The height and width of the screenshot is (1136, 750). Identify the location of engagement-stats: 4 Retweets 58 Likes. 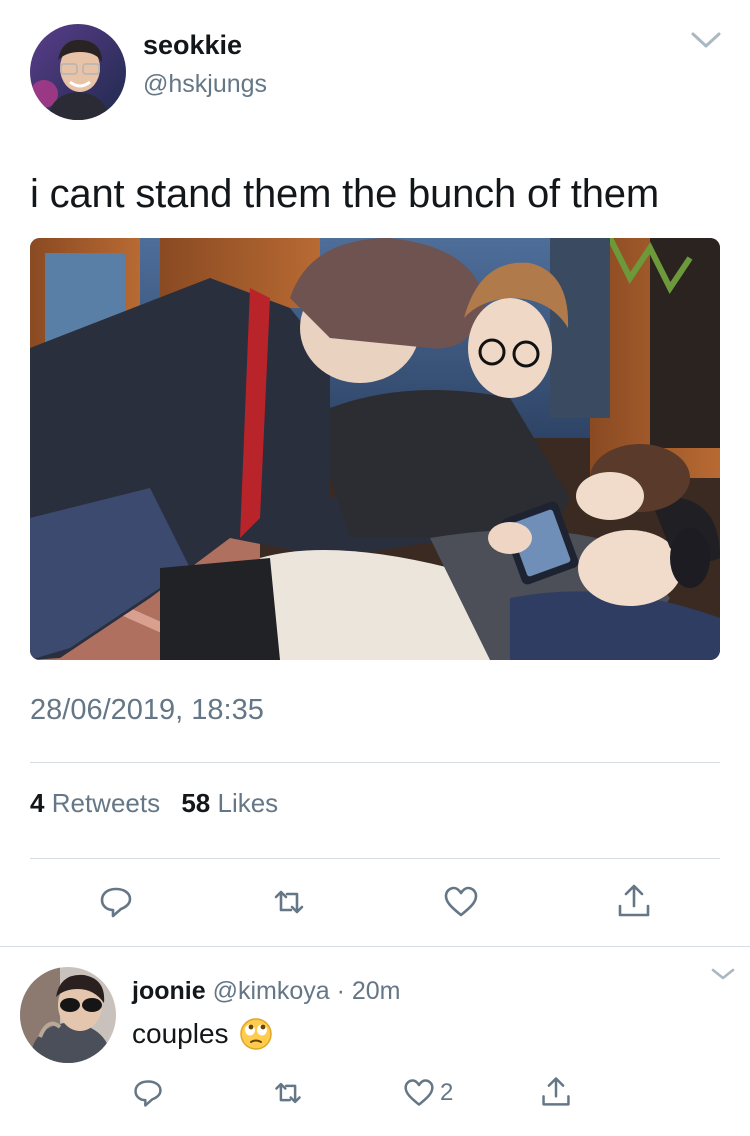
(161, 803).